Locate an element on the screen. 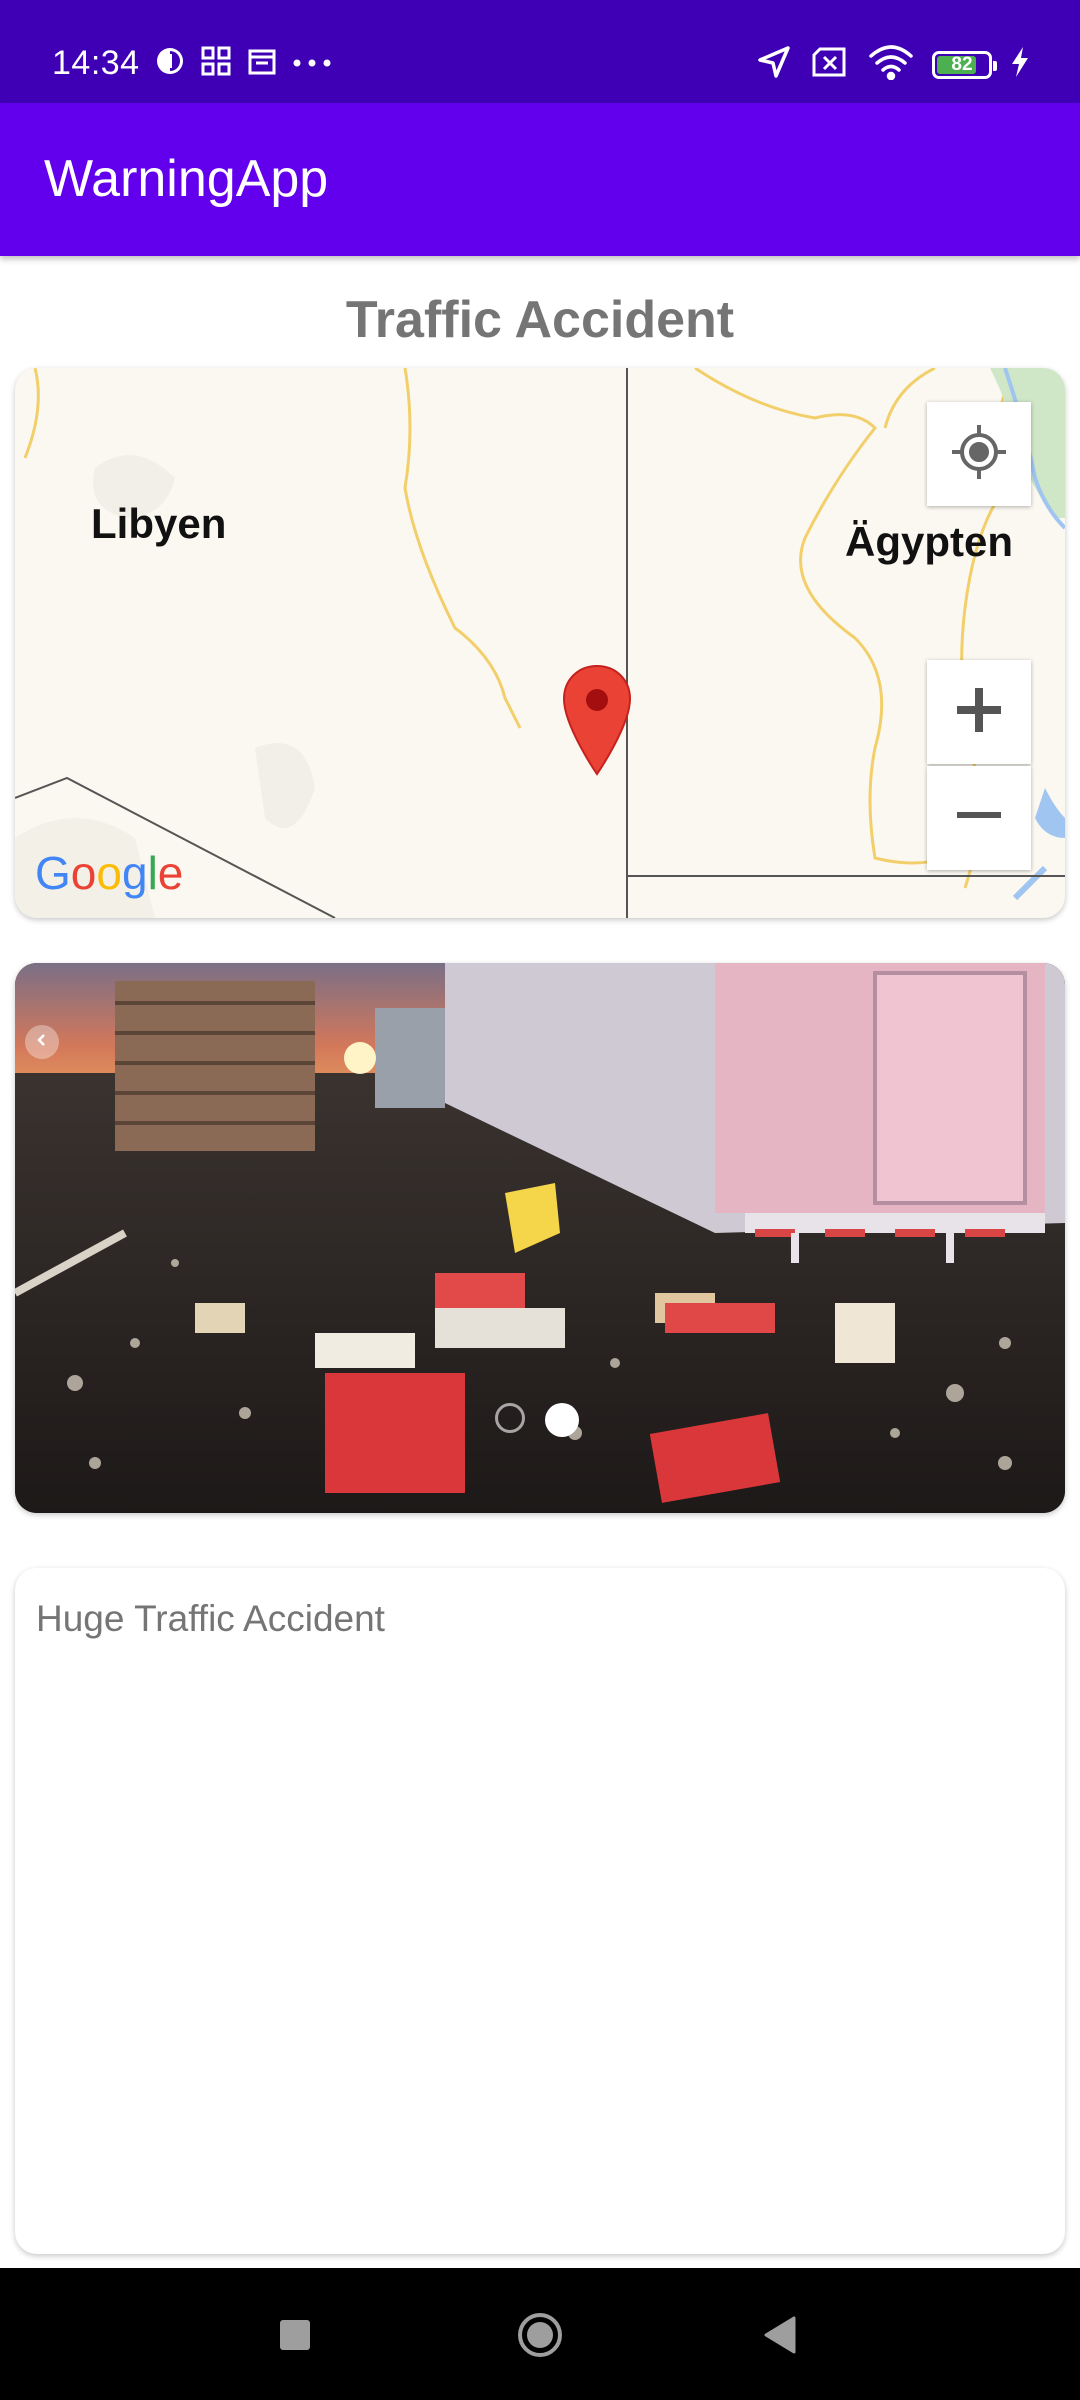 This screenshot has width=1080, height=2400. recents-button is located at coordinates (295, 2337).